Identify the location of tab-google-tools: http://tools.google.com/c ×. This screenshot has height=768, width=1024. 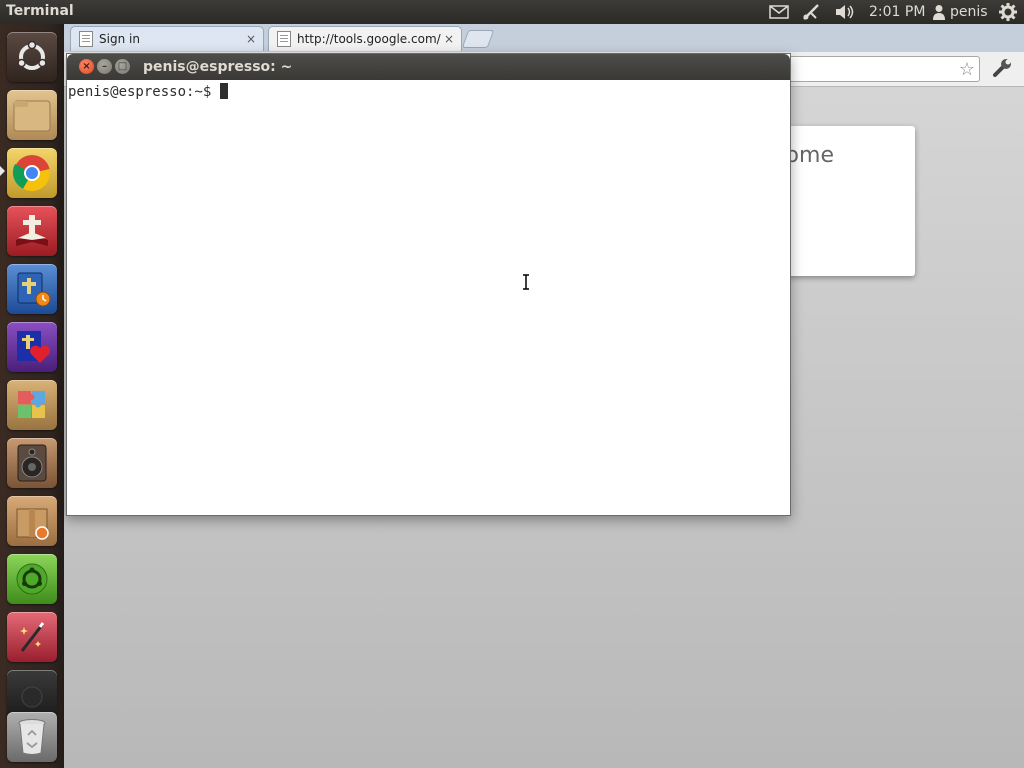
(365, 38).